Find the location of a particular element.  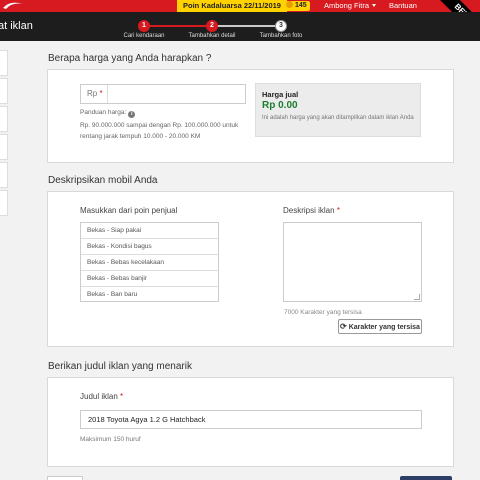

step-3-label: Tambahkan foto is located at coordinates (281, 36).